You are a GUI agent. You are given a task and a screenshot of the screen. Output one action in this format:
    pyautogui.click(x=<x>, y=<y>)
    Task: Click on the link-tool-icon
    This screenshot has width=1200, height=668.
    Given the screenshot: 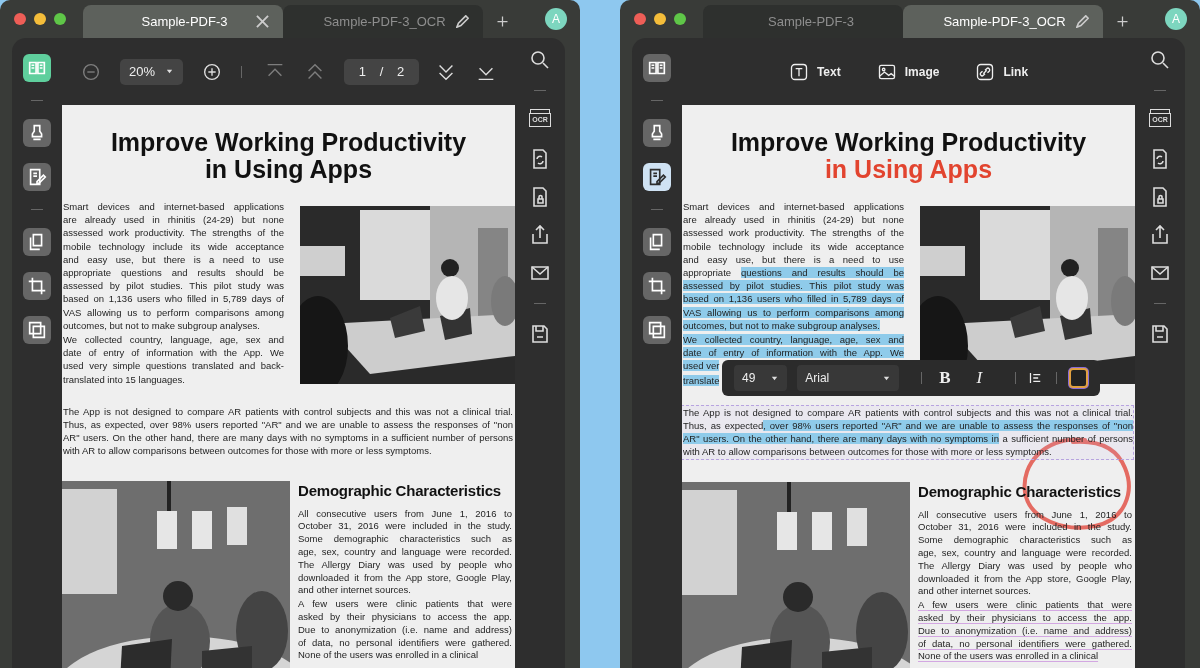 What is the action you would take?
    pyautogui.click(x=985, y=71)
    